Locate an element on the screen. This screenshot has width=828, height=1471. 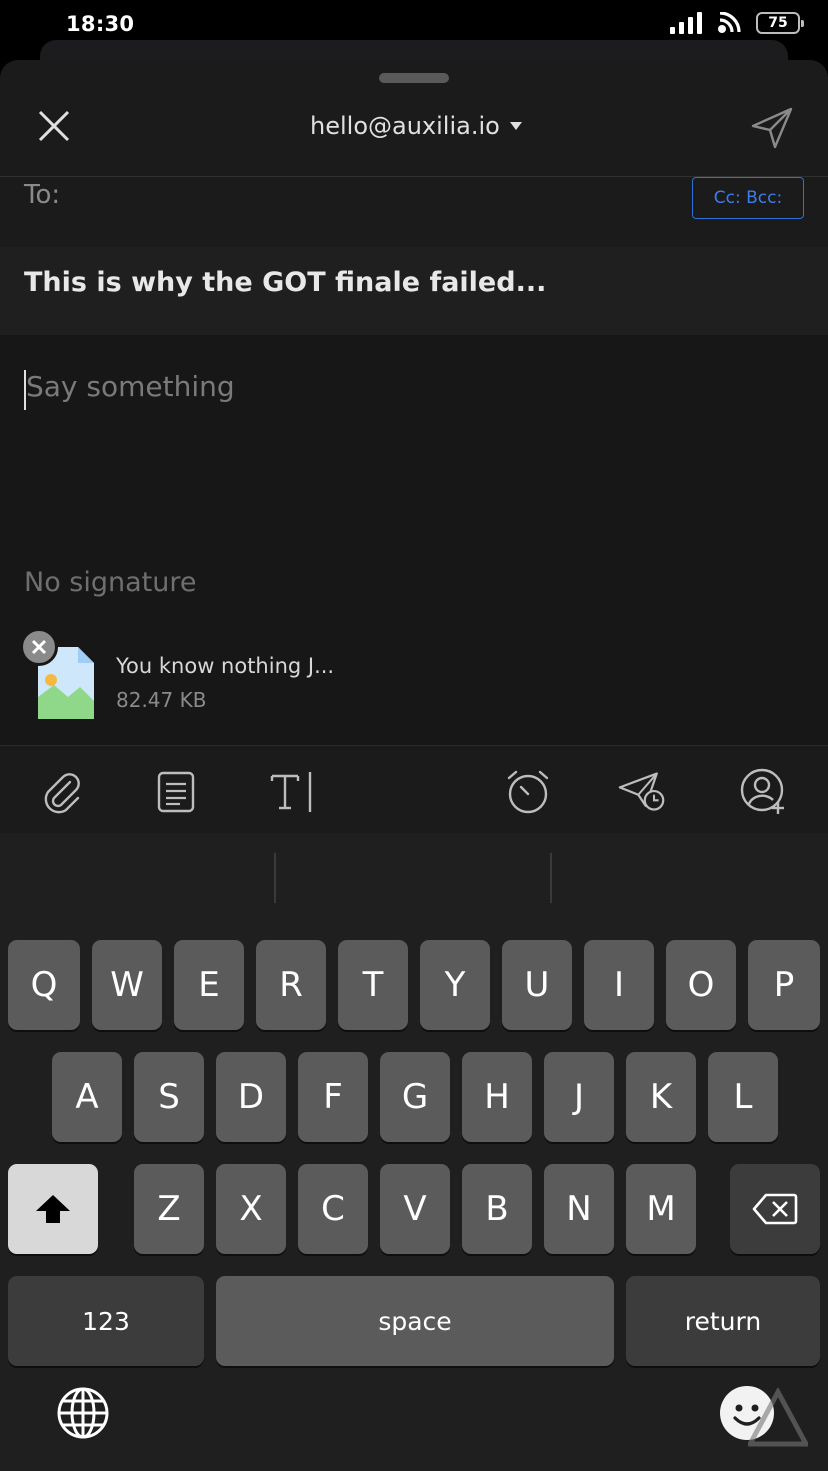
key-f: F is located at coordinates (333, 1097).